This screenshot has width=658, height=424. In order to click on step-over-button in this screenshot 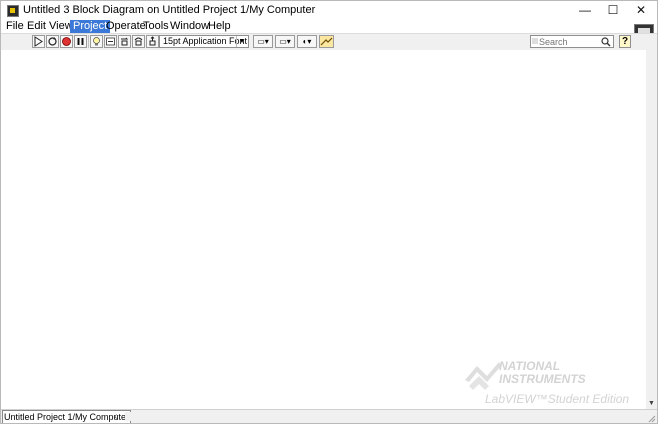, I will do `click(138, 41)`.